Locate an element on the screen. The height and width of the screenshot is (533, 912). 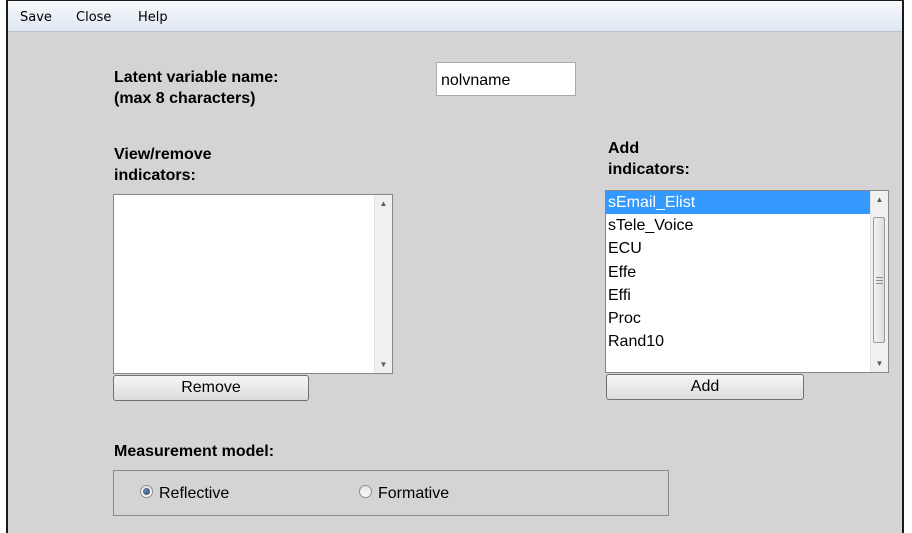
view-remove-listbox: ▲ ▼ is located at coordinates (253, 284).